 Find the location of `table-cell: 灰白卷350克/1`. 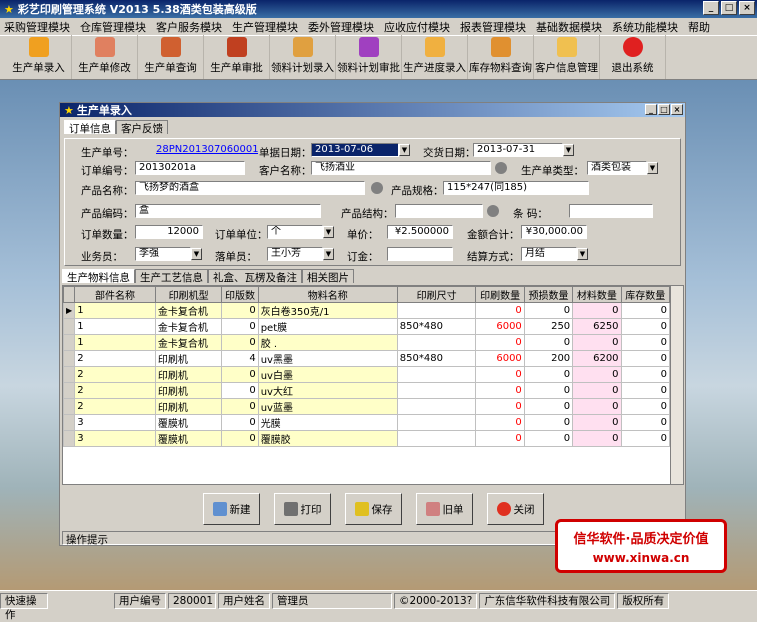

table-cell: 灰白卷350克/1 is located at coordinates (327, 310).